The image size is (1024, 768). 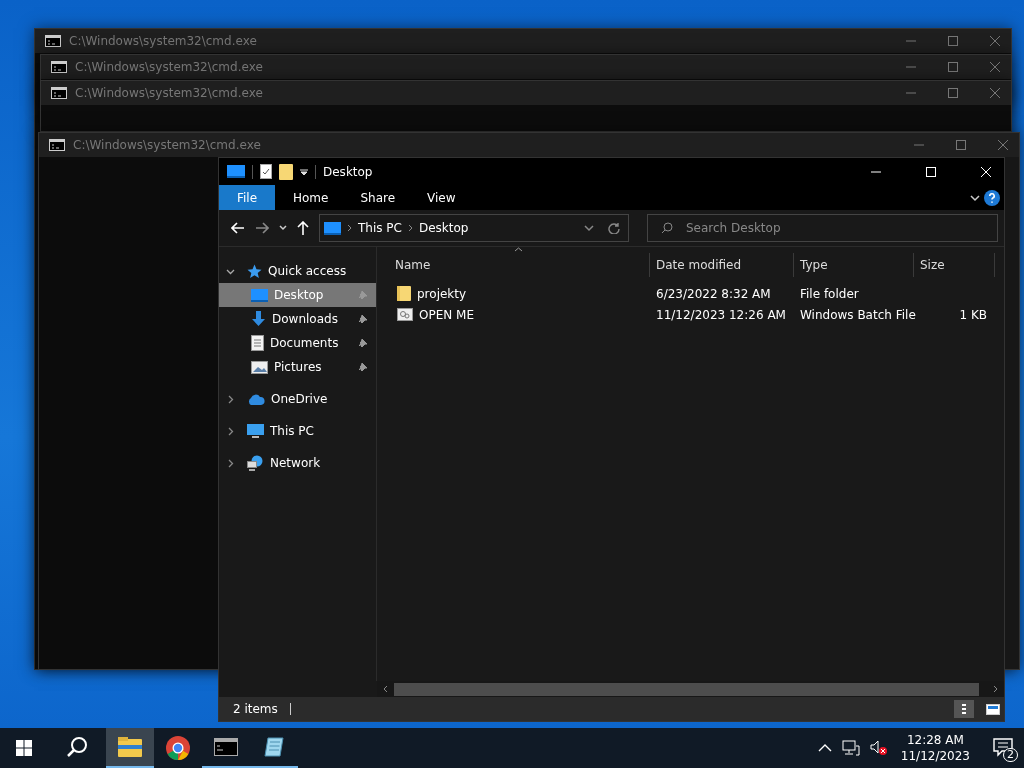 I want to click on nav-item: Downloads, so click(x=297, y=319).